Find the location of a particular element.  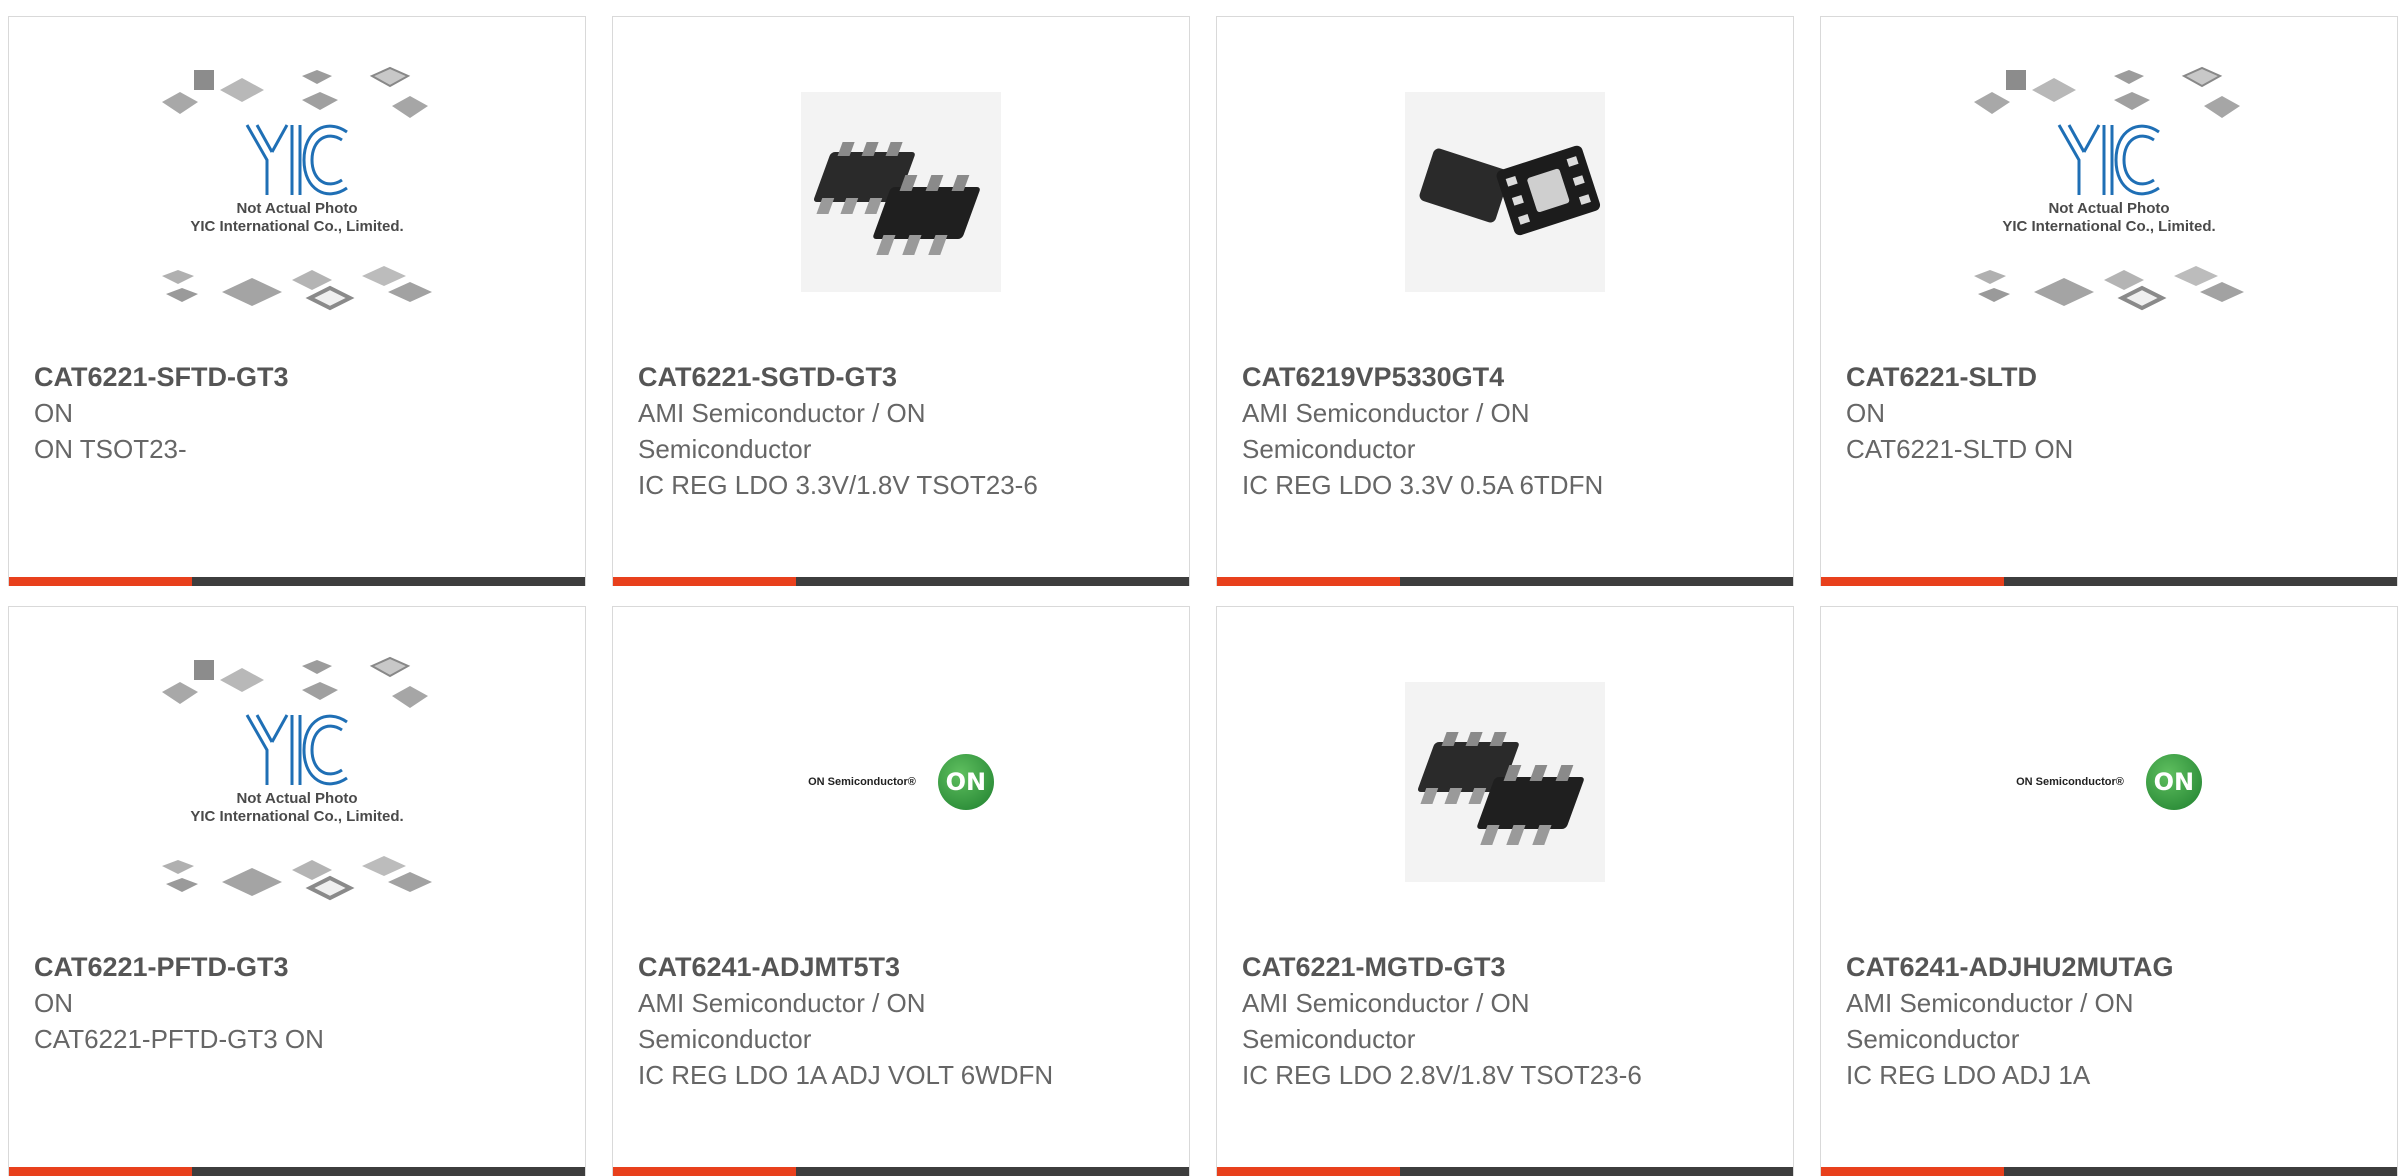

part-number-link: CAT6221-SLTD is located at coordinates (2061, 377).